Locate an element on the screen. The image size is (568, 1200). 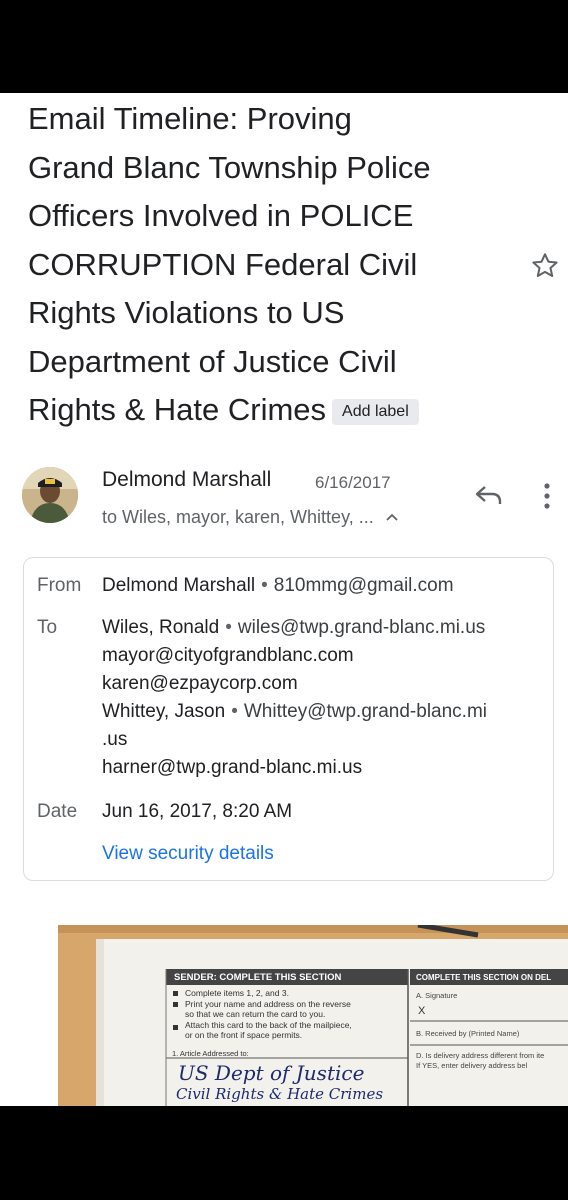
handwritten-address: Civil Rights & Hate Crimes is located at coordinates (280, 1094).